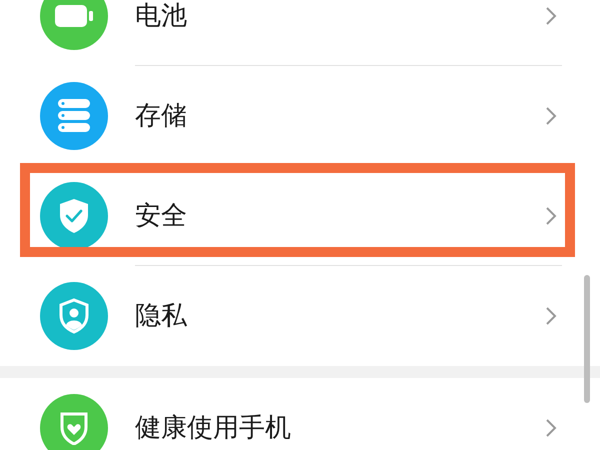 Image resolution: width=600 pixels, height=450 pixels. I want to click on storage-icon, so click(74, 116).